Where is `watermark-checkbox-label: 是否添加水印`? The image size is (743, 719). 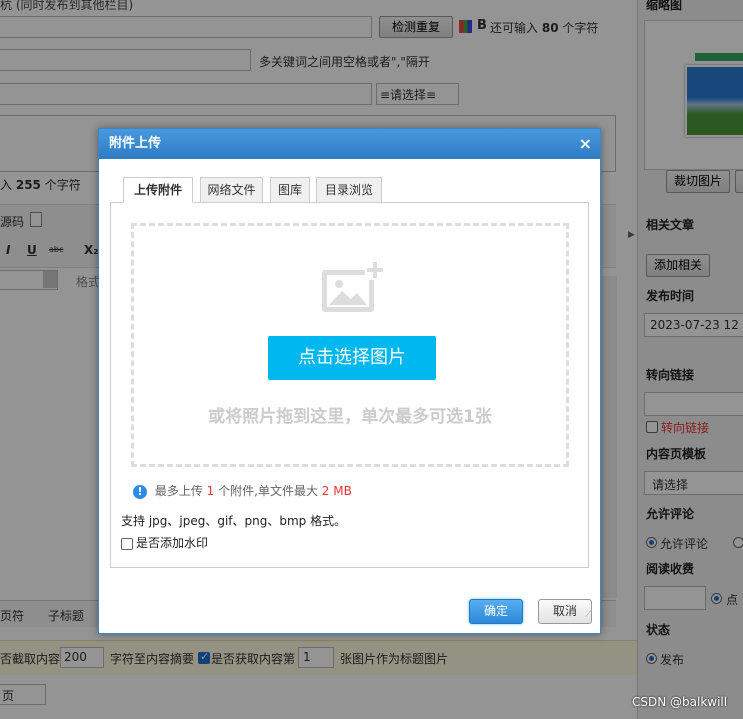 watermark-checkbox-label: 是否添加水印 is located at coordinates (172, 543).